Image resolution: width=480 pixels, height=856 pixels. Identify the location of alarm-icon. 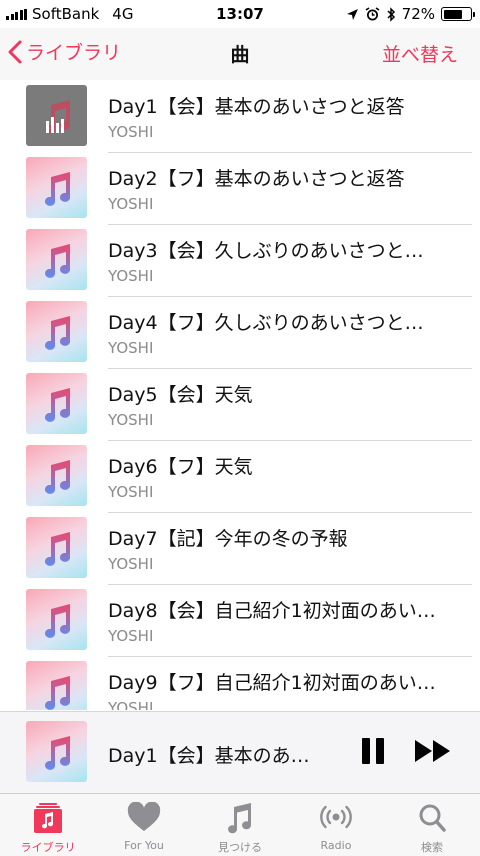
(372, 13).